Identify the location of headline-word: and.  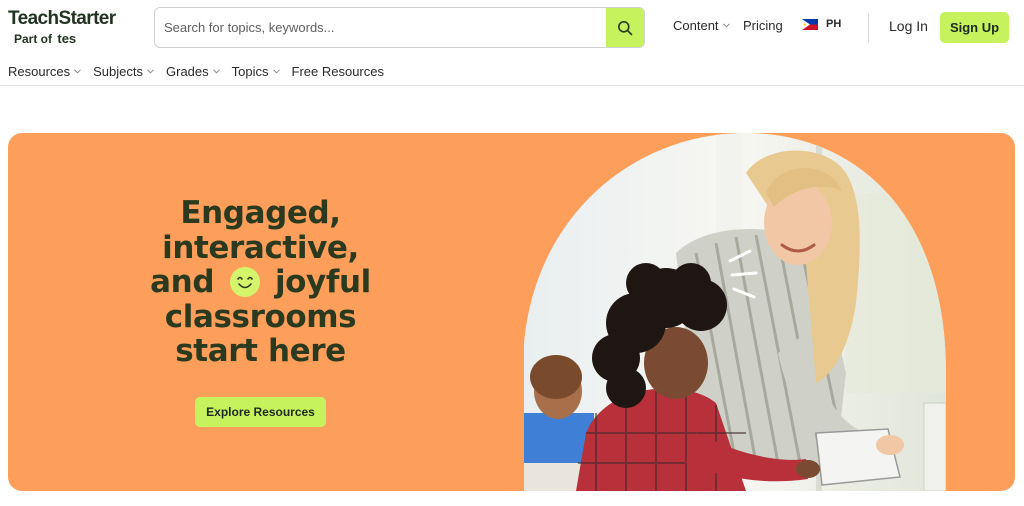
(182, 282).